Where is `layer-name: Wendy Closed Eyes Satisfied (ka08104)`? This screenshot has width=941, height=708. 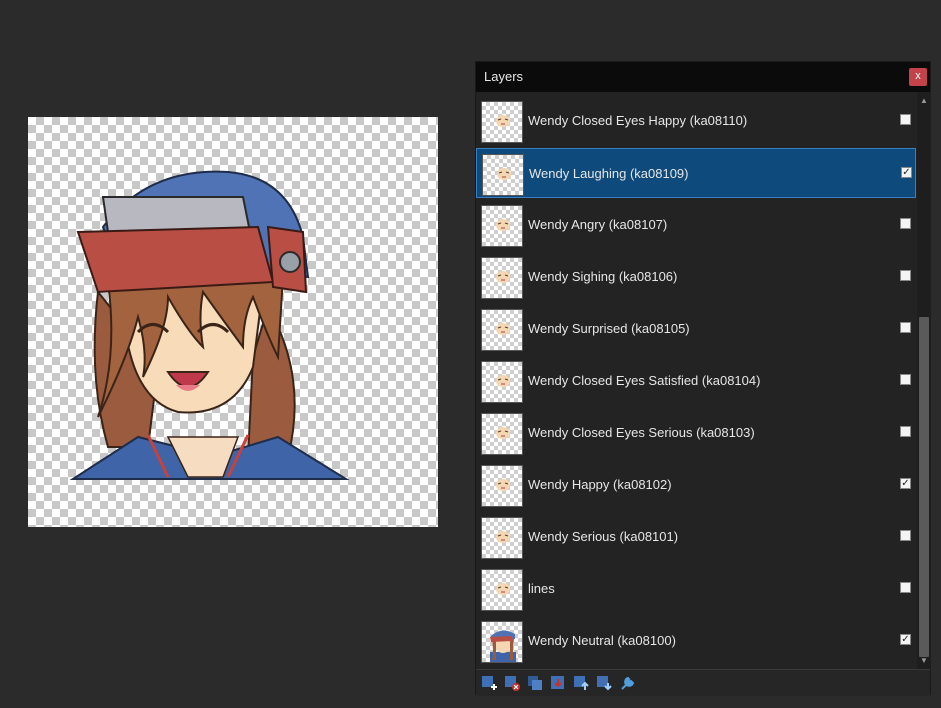
layer-name: Wendy Closed Eyes Satisfied (ka08104) is located at coordinates (644, 380).